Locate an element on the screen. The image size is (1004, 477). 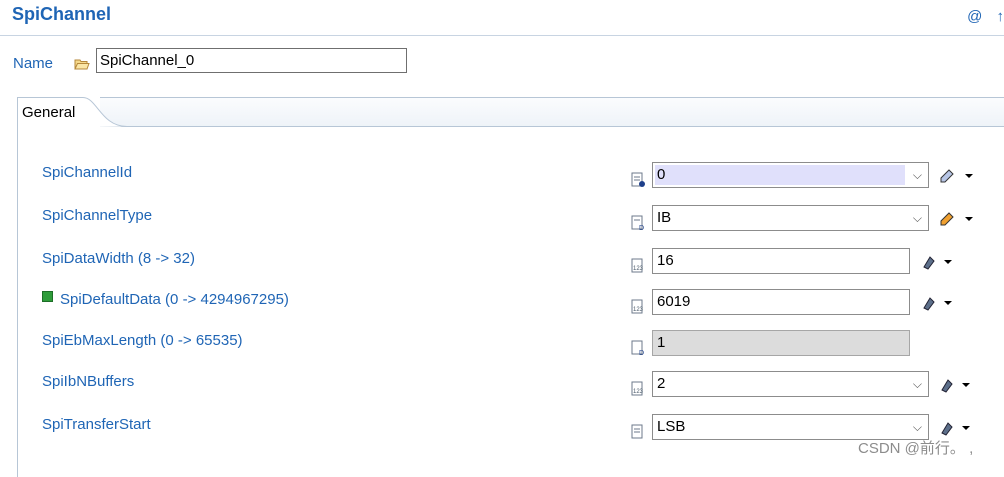
header-toolbar: @ ↑ is located at coordinates (980, 16).